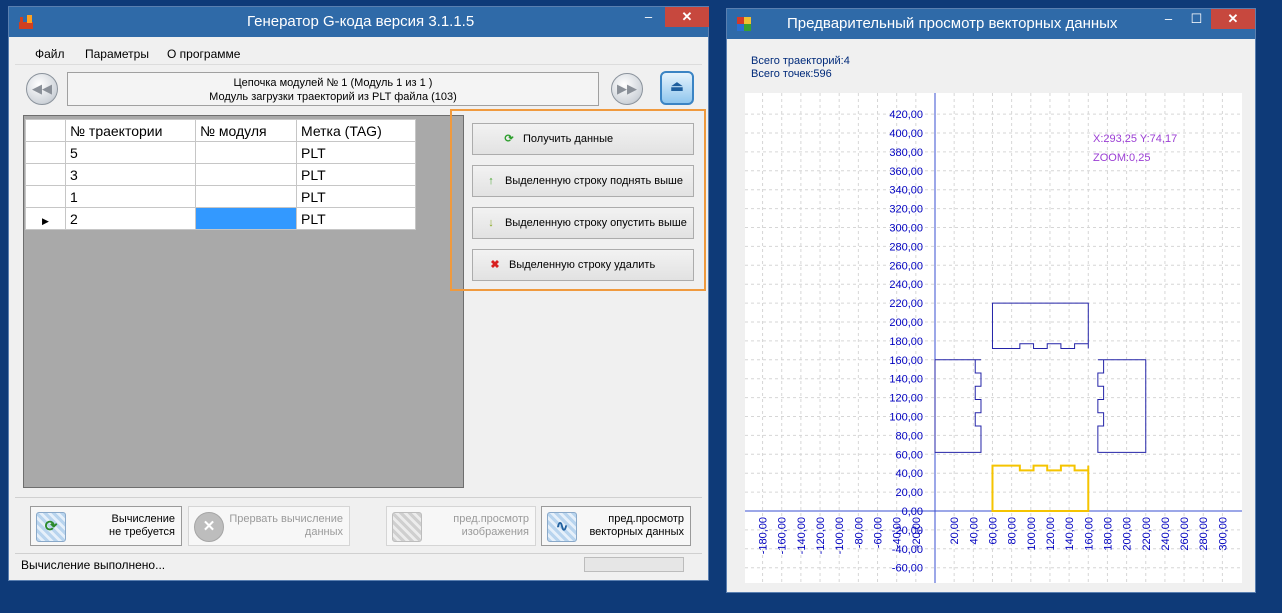  What do you see at coordinates (45, 218) in the screenshot?
I see `row-header: ▶` at bounding box center [45, 218].